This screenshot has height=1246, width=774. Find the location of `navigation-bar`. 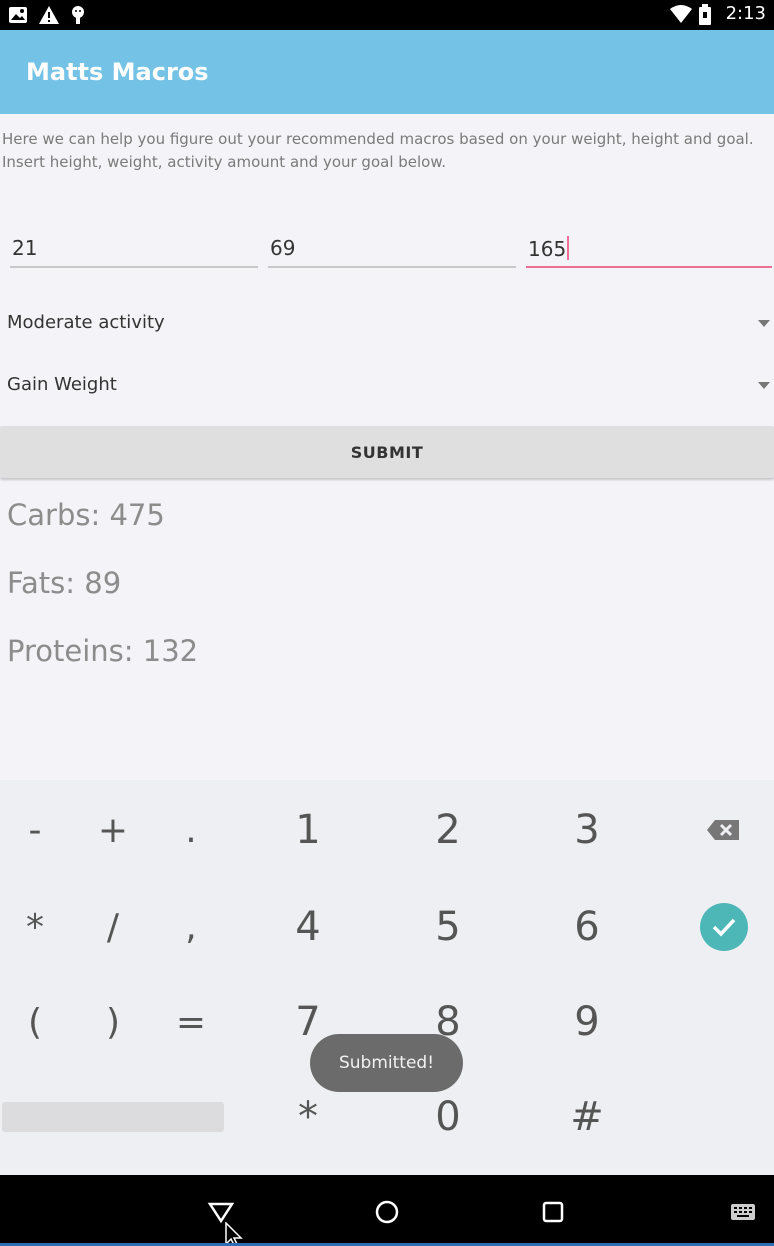

navigation-bar is located at coordinates (387, 1210).